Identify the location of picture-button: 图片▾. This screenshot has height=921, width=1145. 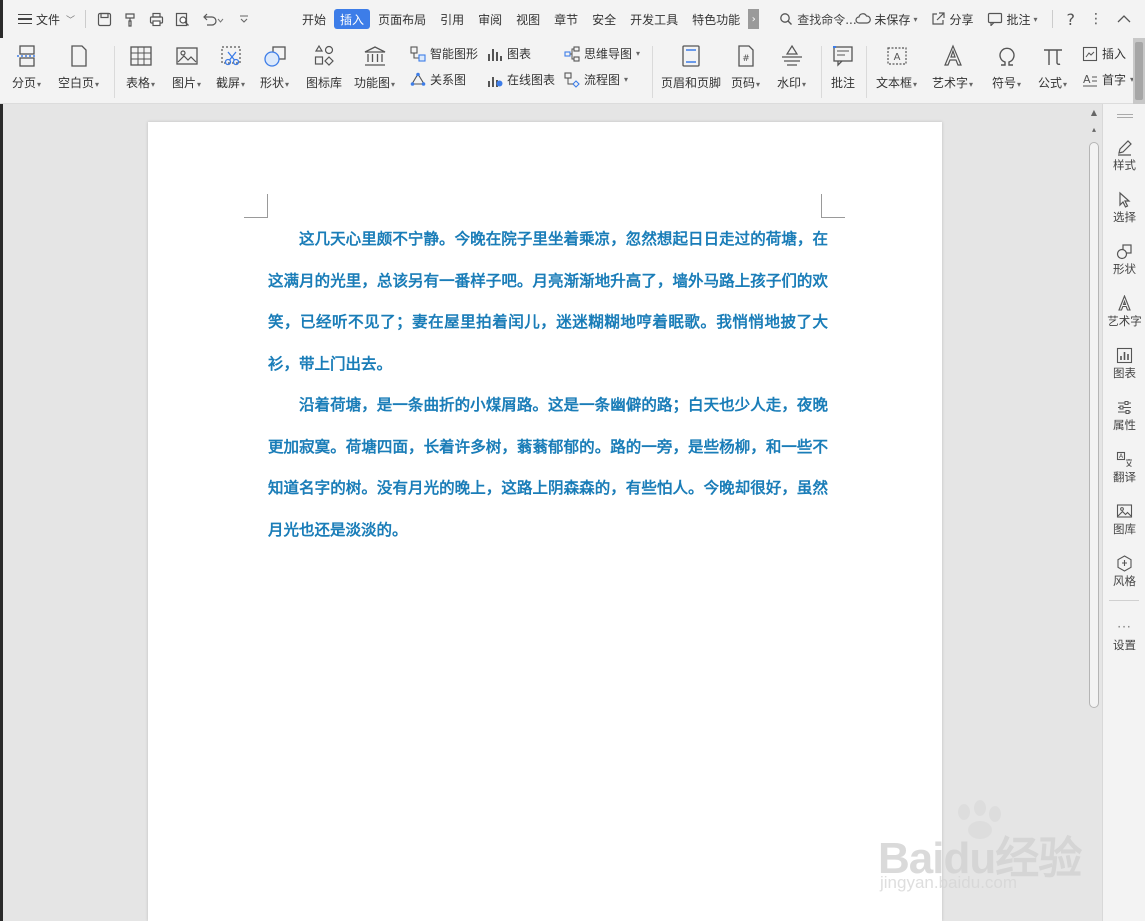
(186, 64).